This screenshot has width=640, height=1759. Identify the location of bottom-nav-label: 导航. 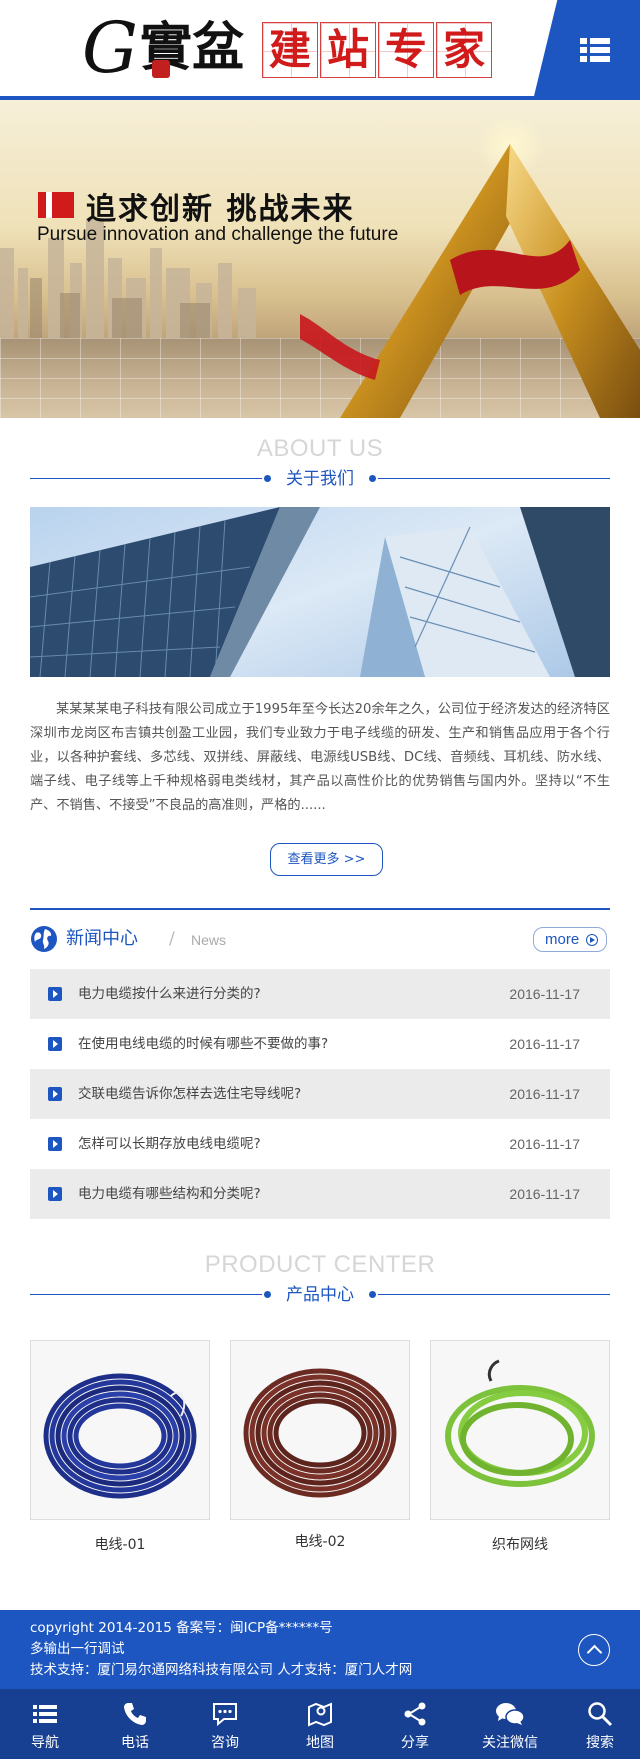
(45, 1743).